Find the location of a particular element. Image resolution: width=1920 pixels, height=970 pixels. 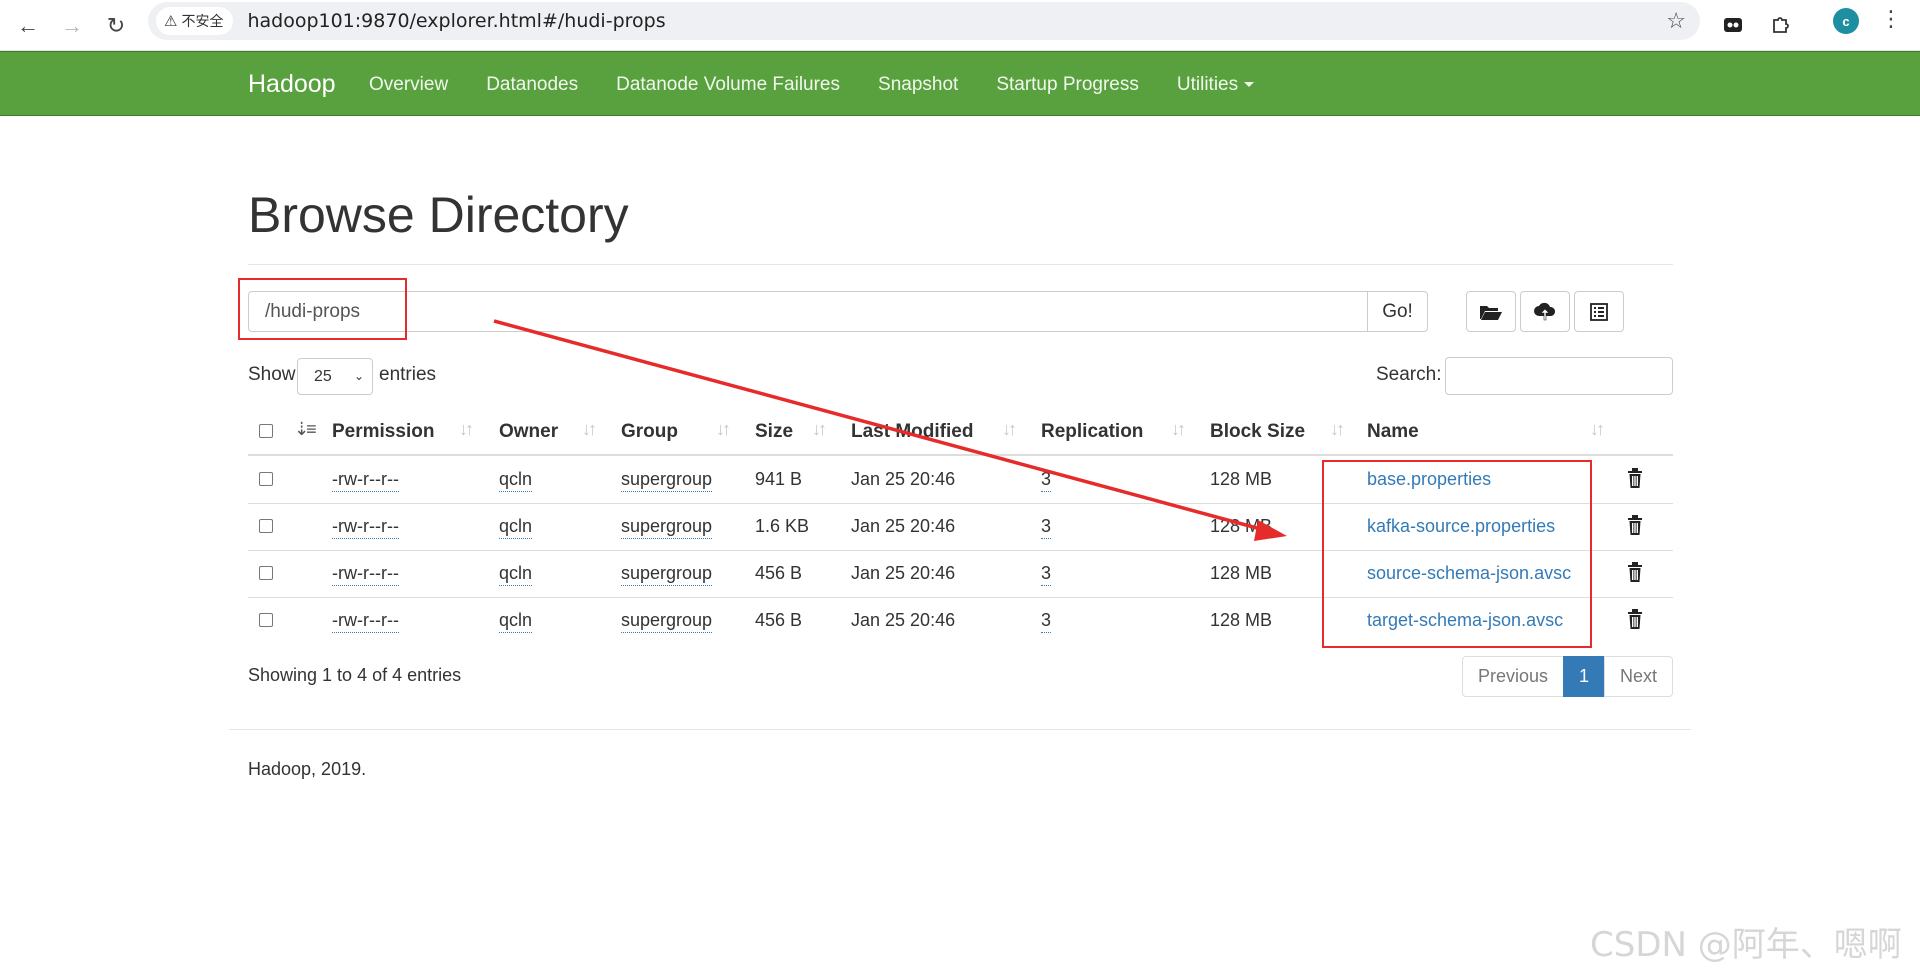

nav-utilities-dropdown: Utilities is located at coordinates (1215, 85).